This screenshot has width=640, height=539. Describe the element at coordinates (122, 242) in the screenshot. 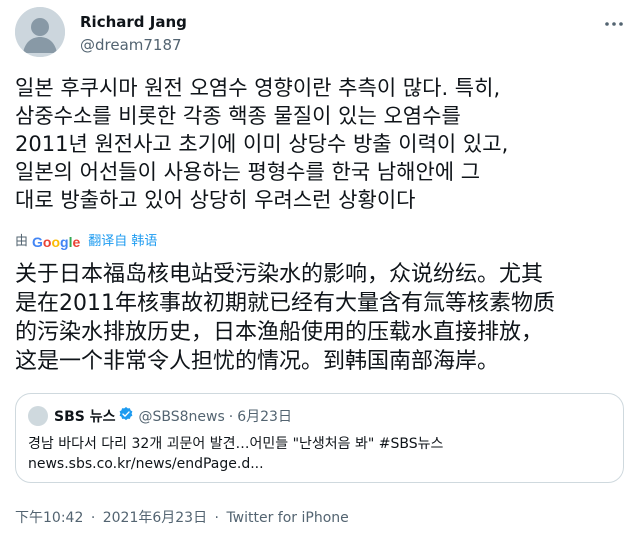

I see `translated-from-link: 翻译自 韩语` at that location.